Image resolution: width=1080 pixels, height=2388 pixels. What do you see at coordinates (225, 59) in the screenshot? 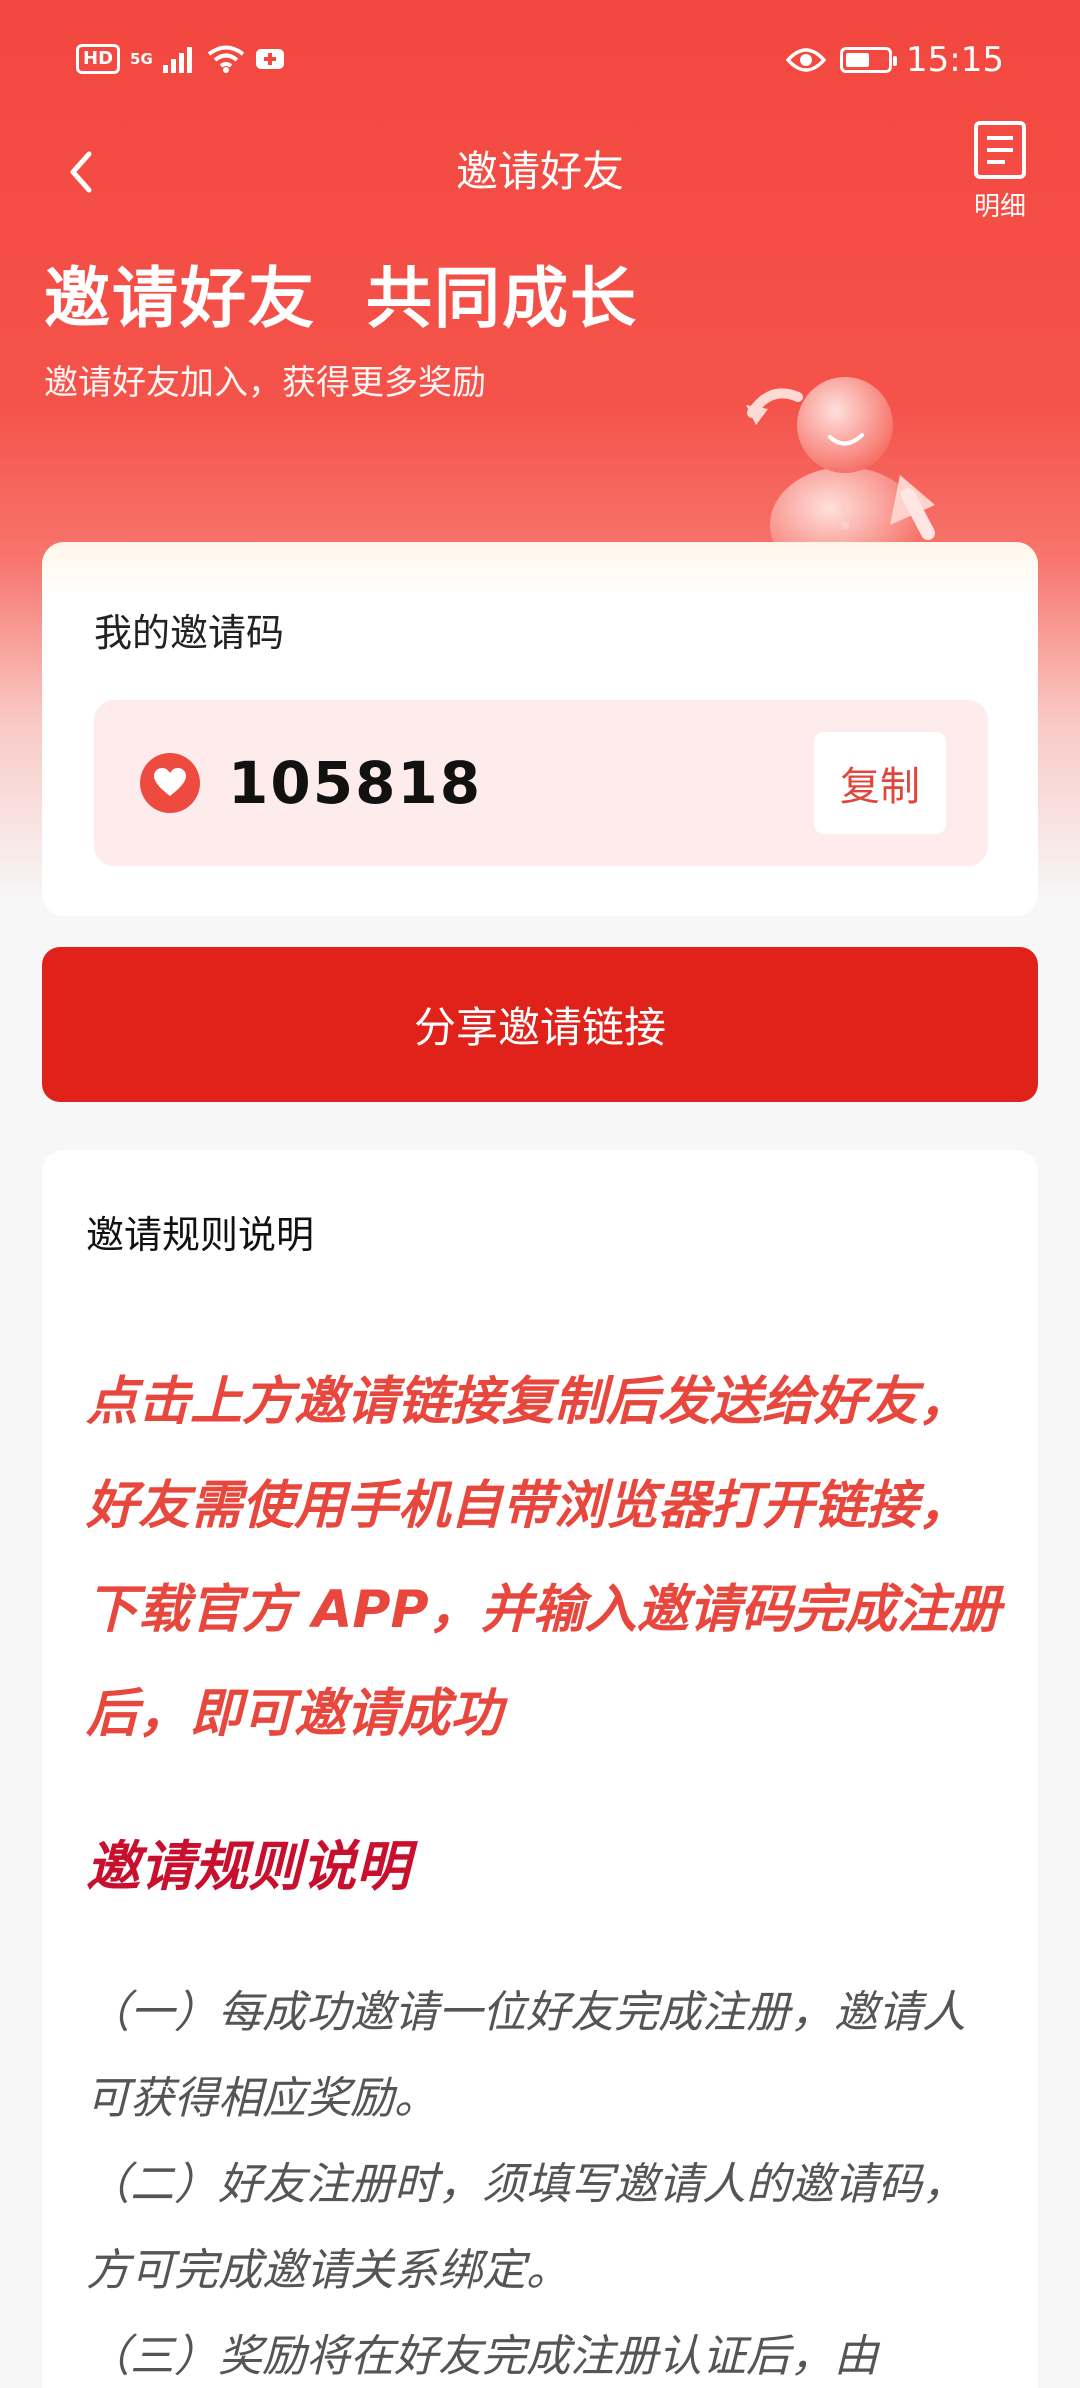
I see `wifi-icon` at bounding box center [225, 59].